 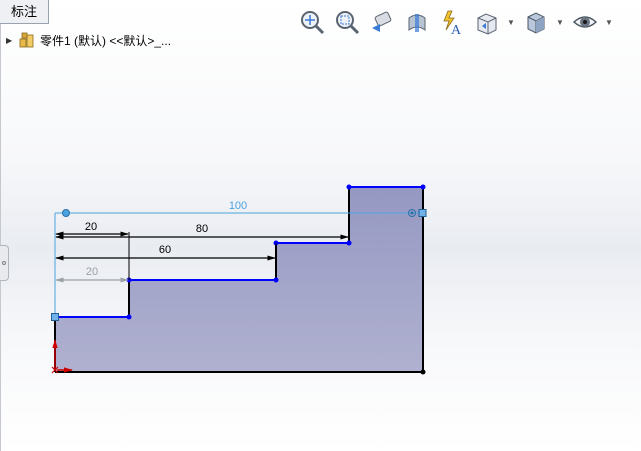 What do you see at coordinates (202, 229) in the screenshot?
I see `dimension-step-1-label: 80` at bounding box center [202, 229].